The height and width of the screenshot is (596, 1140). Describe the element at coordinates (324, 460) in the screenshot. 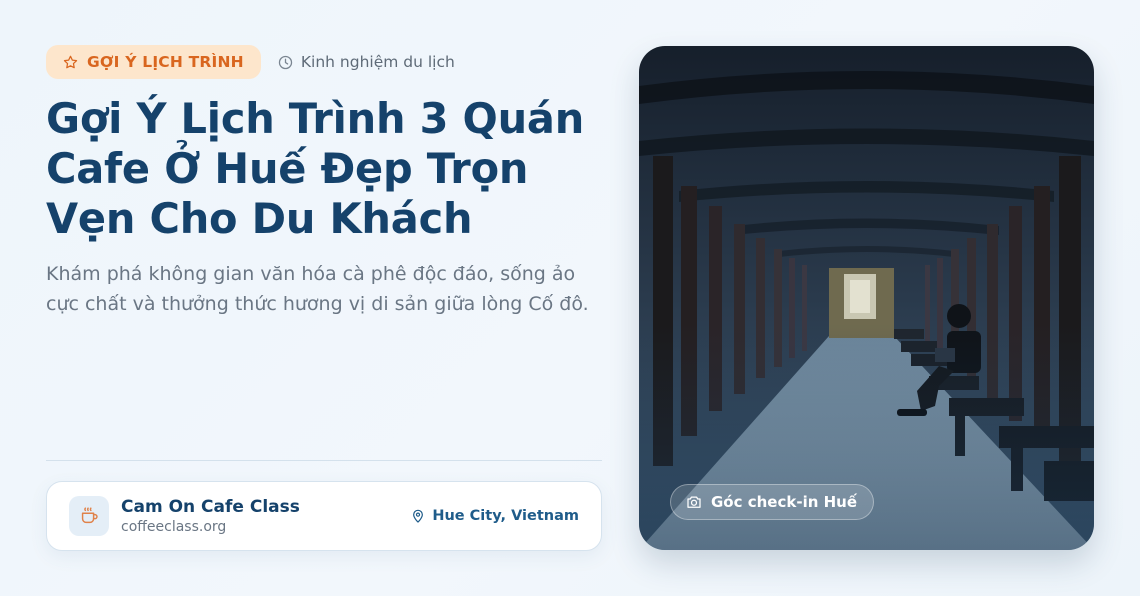

I see `divider` at that location.